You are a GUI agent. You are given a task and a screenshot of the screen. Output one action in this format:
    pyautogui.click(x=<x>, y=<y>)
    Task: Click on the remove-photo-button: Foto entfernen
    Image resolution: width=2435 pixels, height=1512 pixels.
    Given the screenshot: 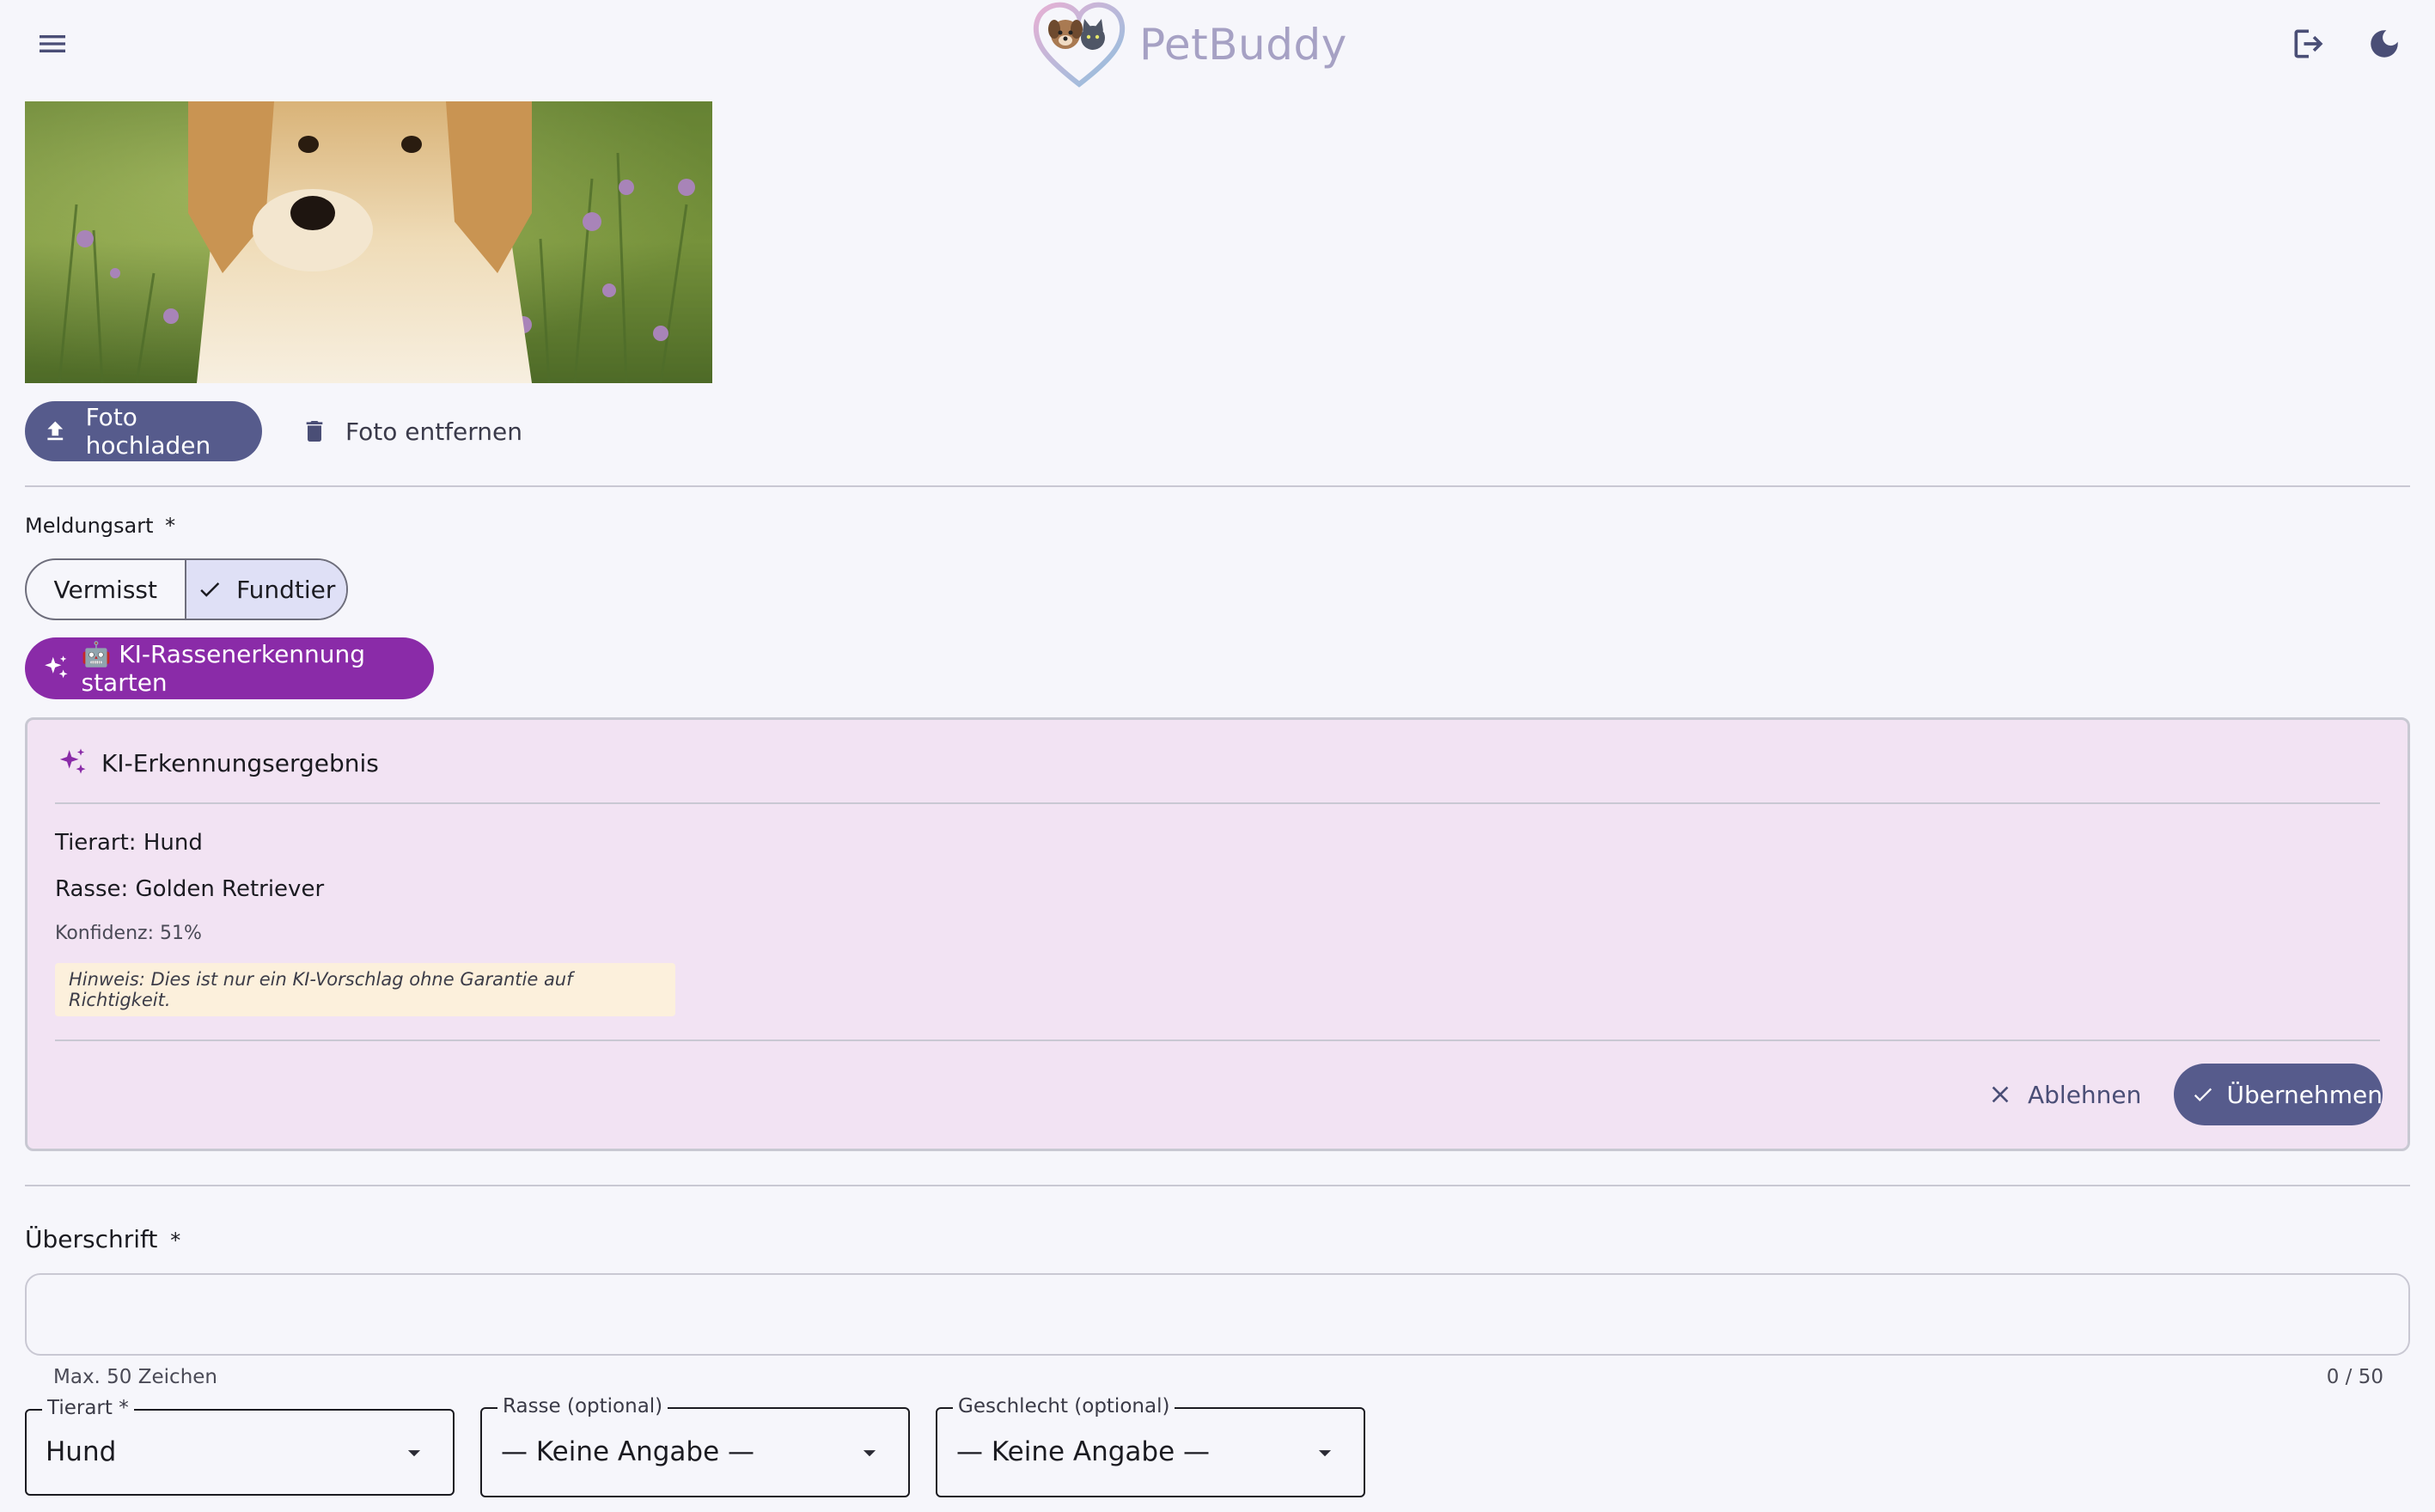 What is the action you would take?
    pyautogui.click(x=412, y=431)
    